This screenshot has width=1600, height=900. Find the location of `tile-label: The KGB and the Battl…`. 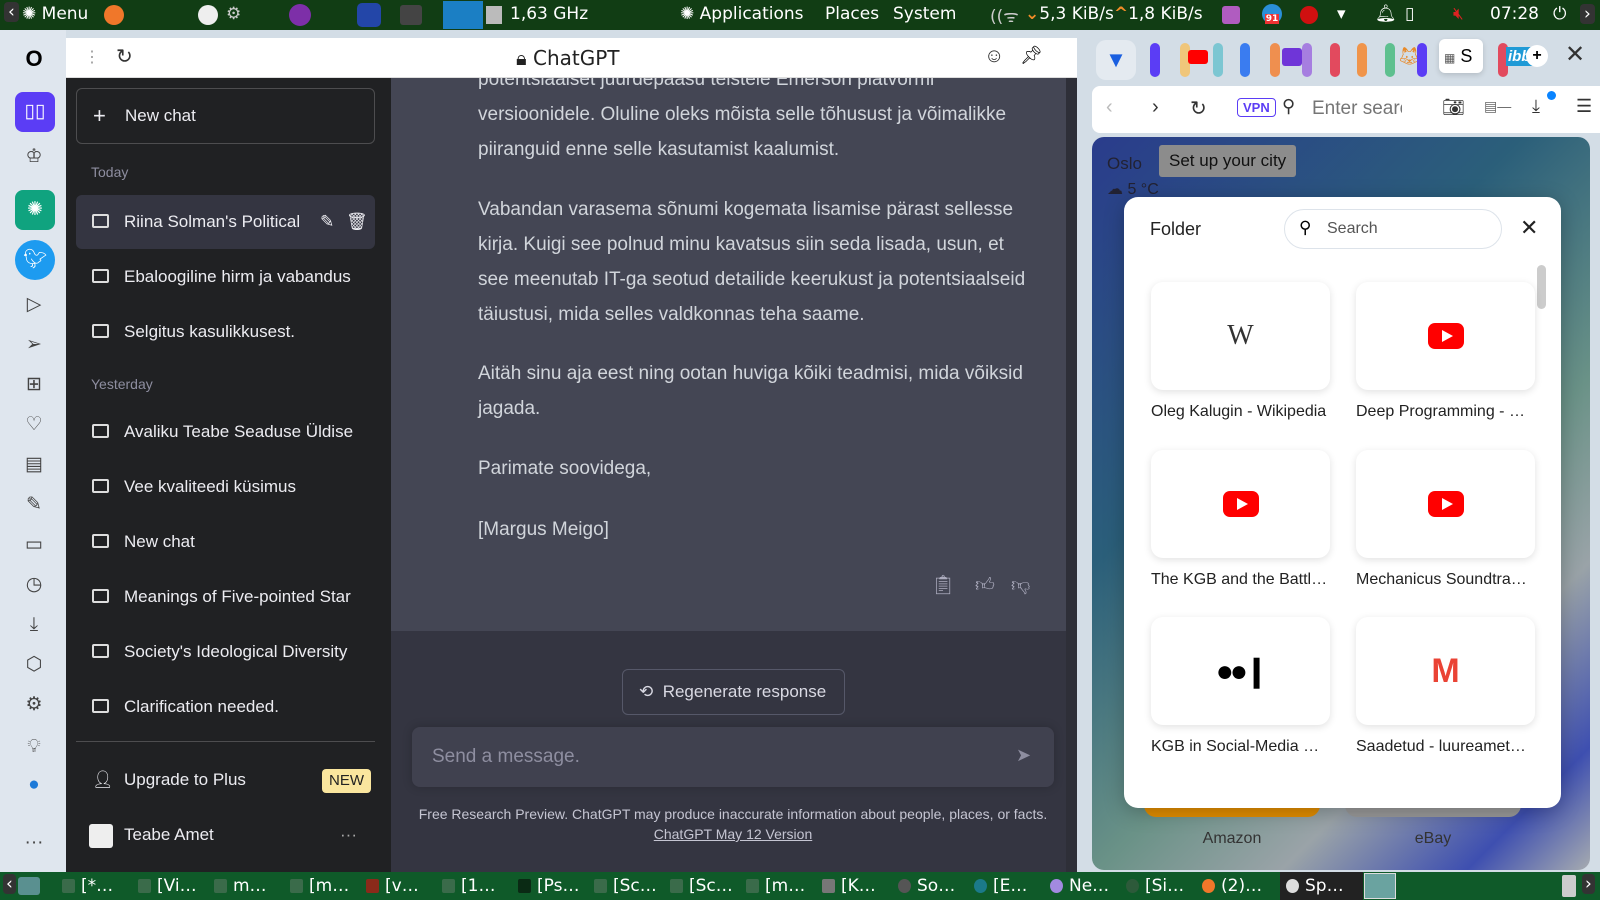

tile-label: The KGB and the Battl… is located at coordinates (1243, 580).